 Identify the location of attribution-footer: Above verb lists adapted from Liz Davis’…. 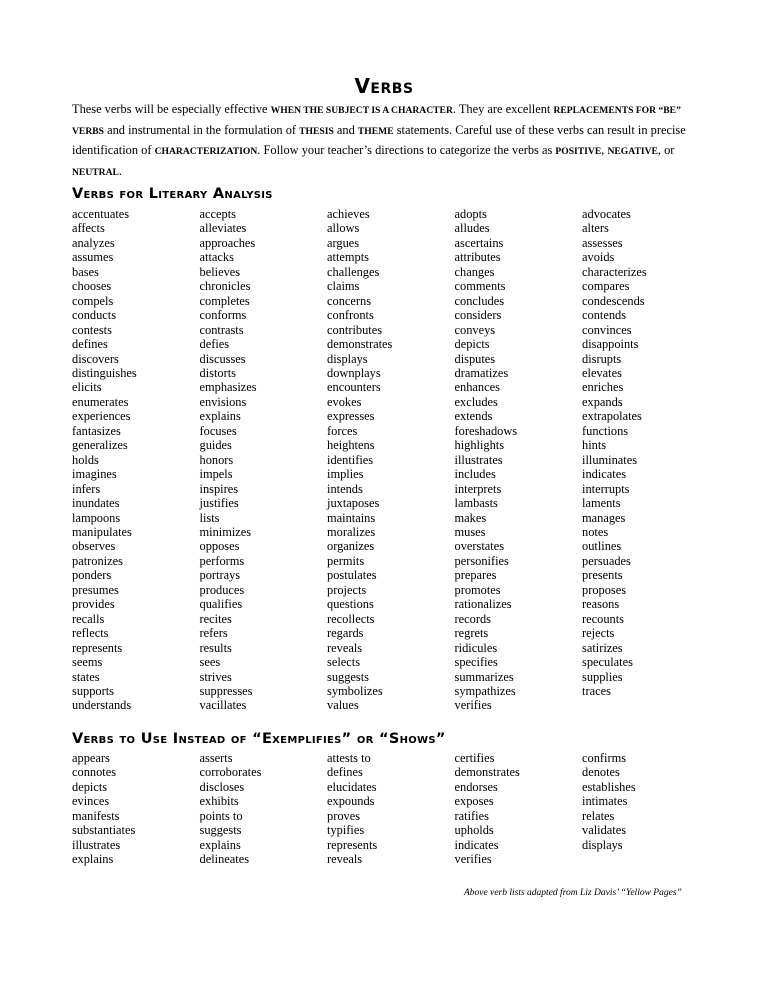
(573, 893).